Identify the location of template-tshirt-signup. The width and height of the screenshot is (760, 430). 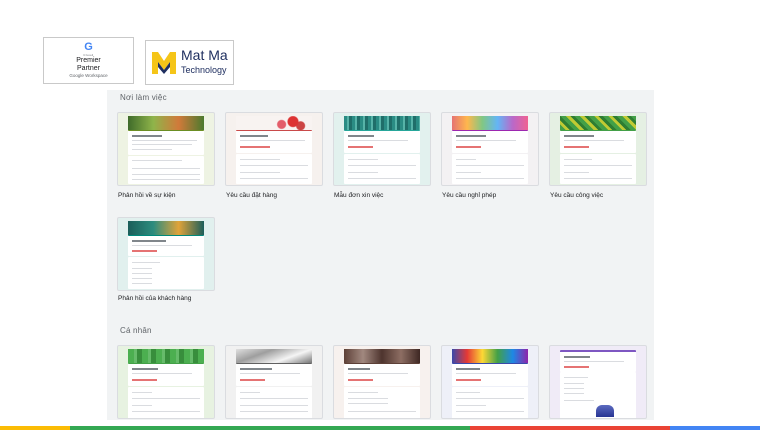
(490, 382).